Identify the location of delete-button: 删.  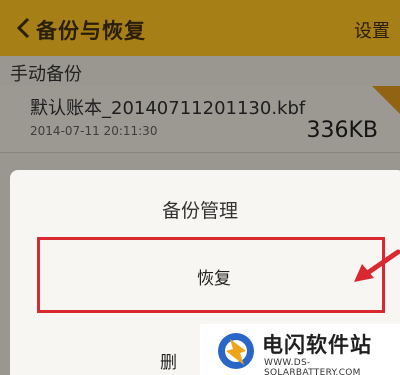
(168, 360).